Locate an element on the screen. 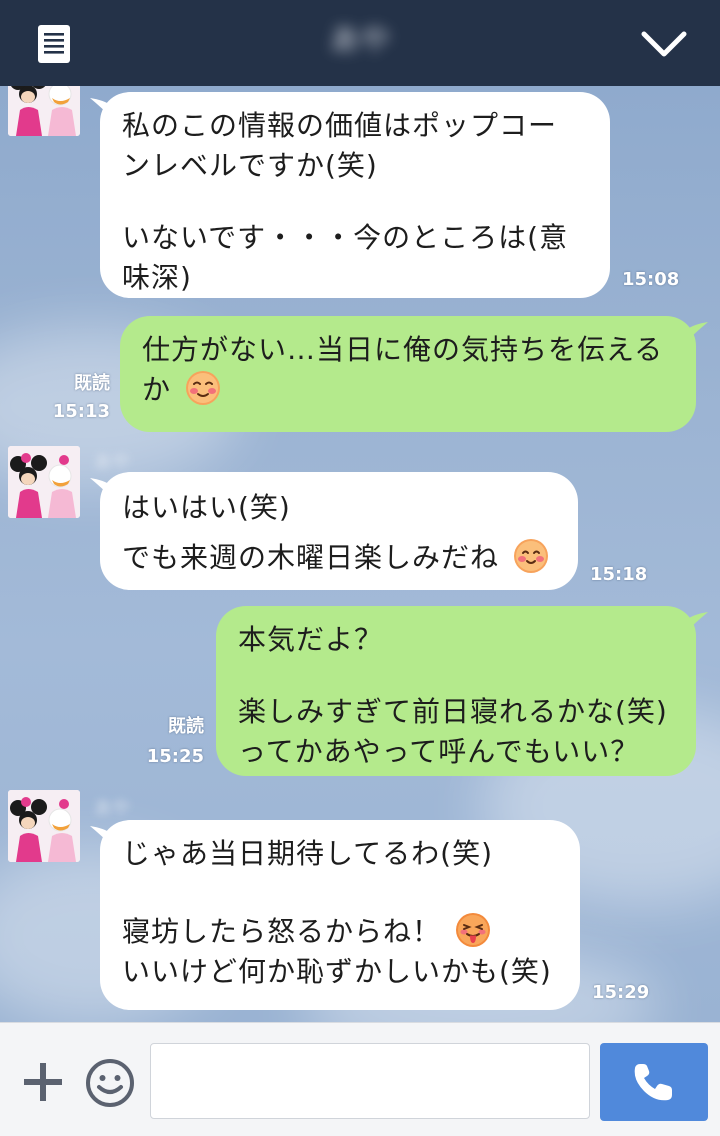 The height and width of the screenshot is (1136, 720). message-incoming: あや はいはい(笑) でも来週の木曜日楽しみだね 15:18 is located at coordinates (360, 522).